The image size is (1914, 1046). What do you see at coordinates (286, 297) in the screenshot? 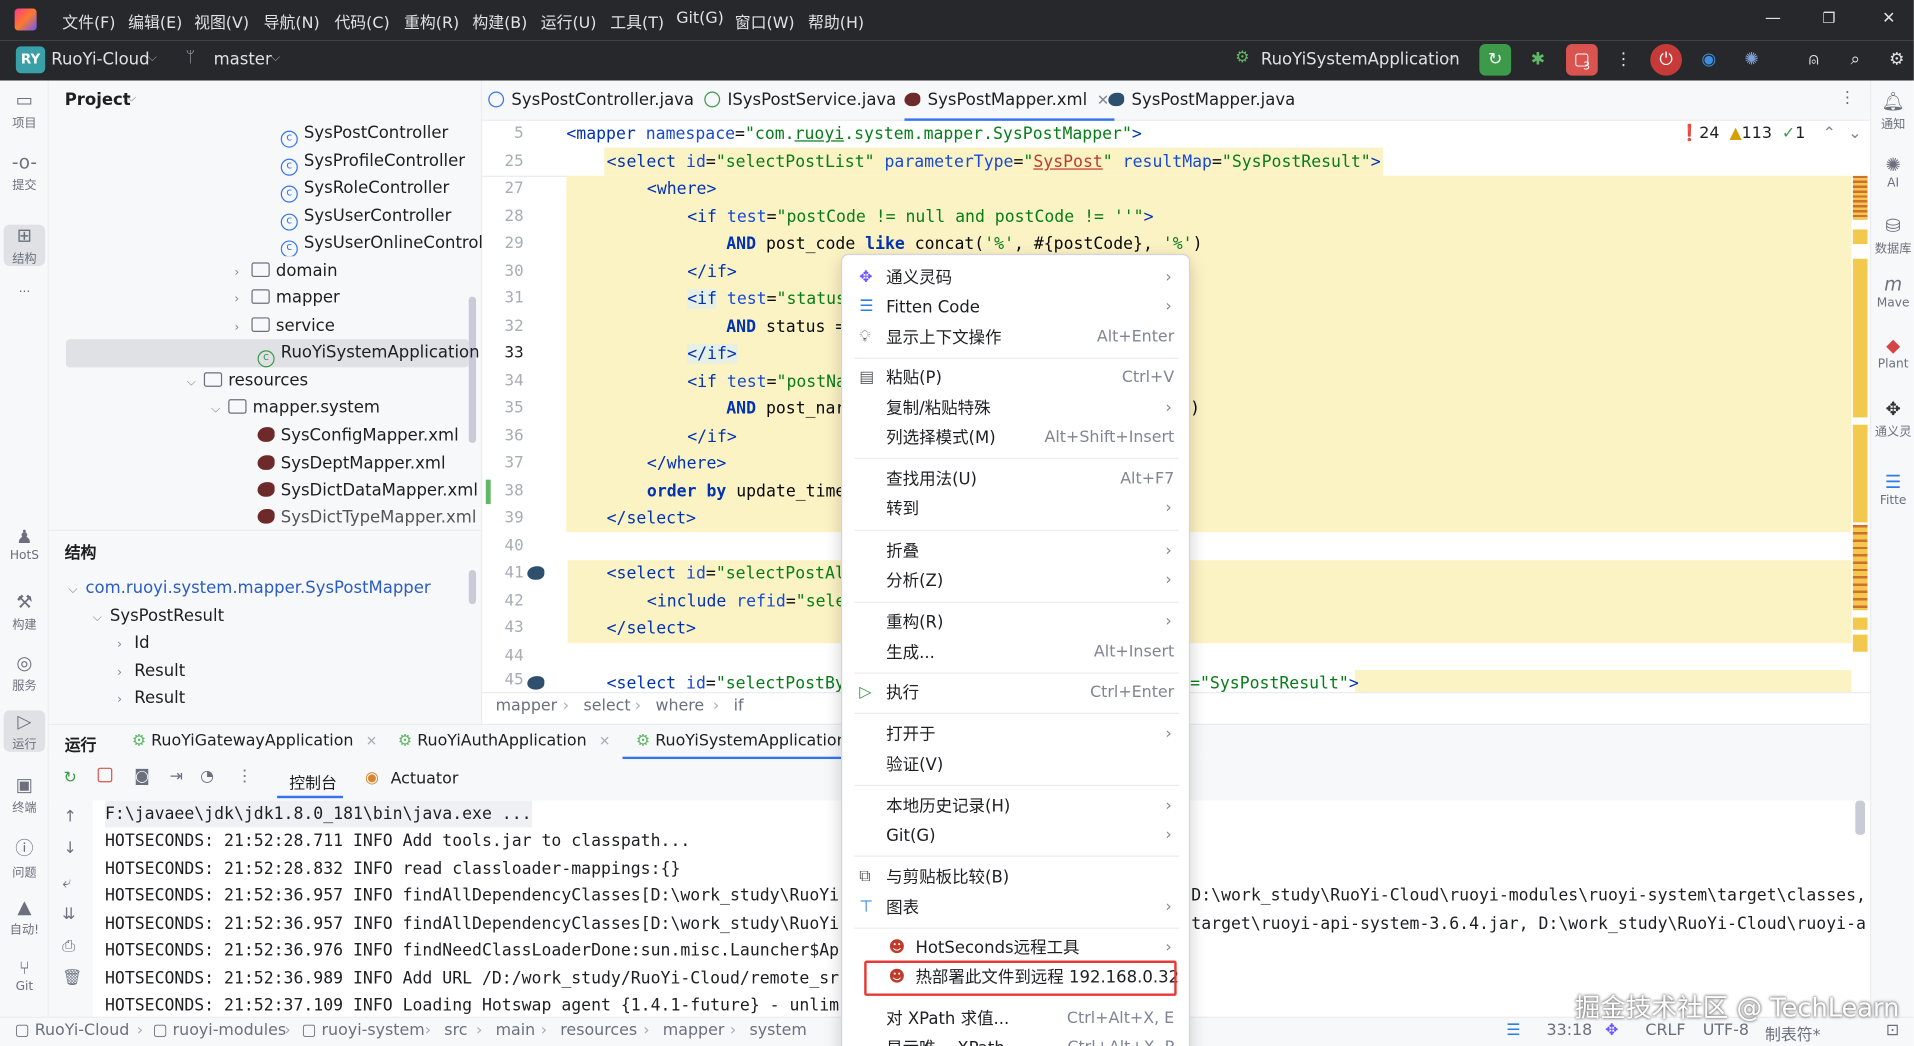
I see `tree-item: › mapper` at bounding box center [286, 297].